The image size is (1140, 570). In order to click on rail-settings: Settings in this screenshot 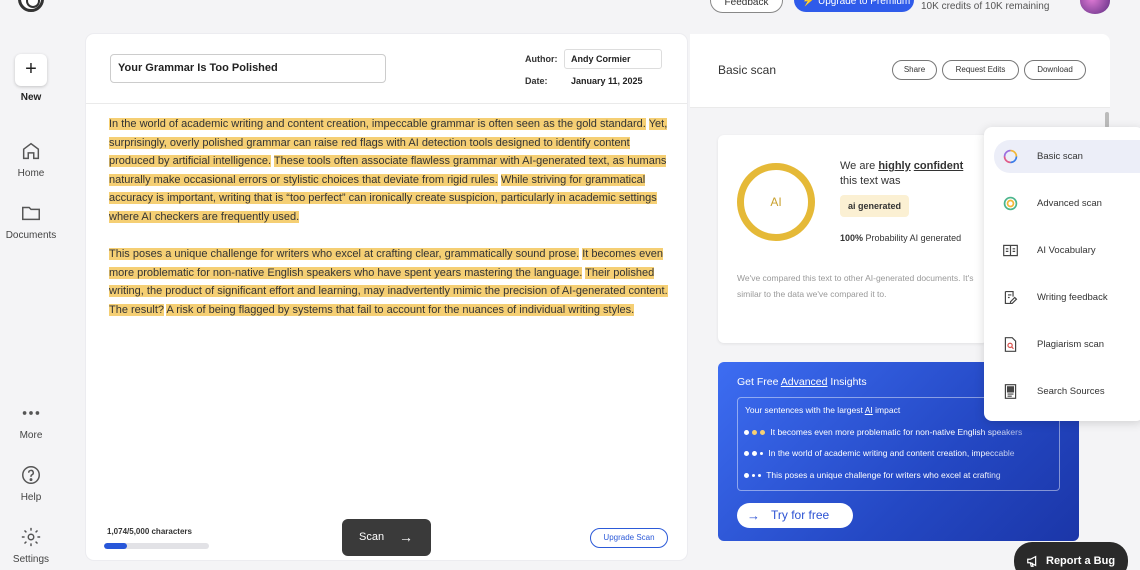, I will do `click(31, 545)`.